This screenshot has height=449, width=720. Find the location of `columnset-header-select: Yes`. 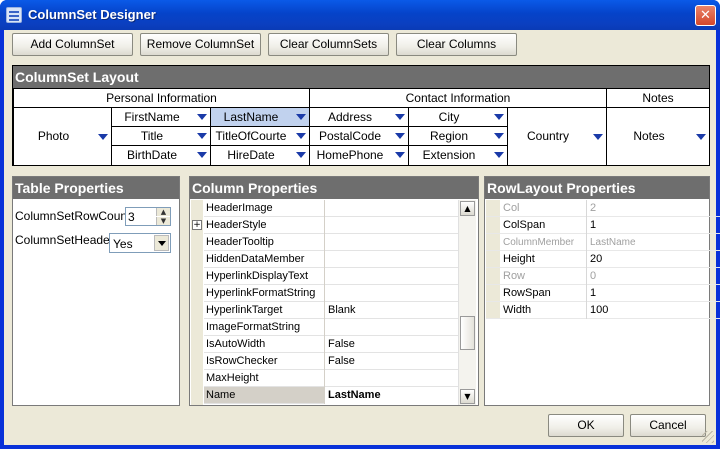

columnset-header-select: Yes is located at coordinates (140, 243).